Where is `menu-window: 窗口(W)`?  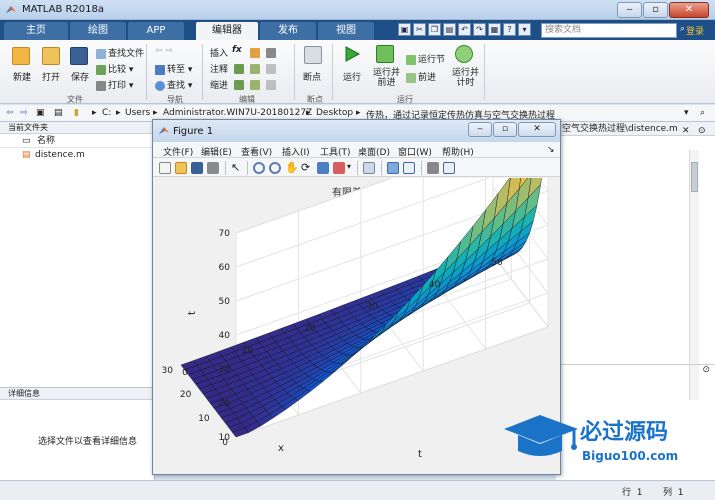
menu-window: 窗口(W) is located at coordinates (415, 151).